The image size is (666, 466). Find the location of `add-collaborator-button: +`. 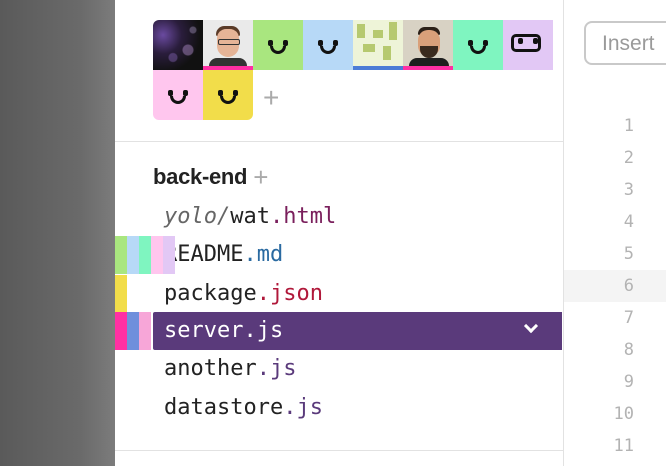

add-collaborator-button: + is located at coordinates (271, 98).